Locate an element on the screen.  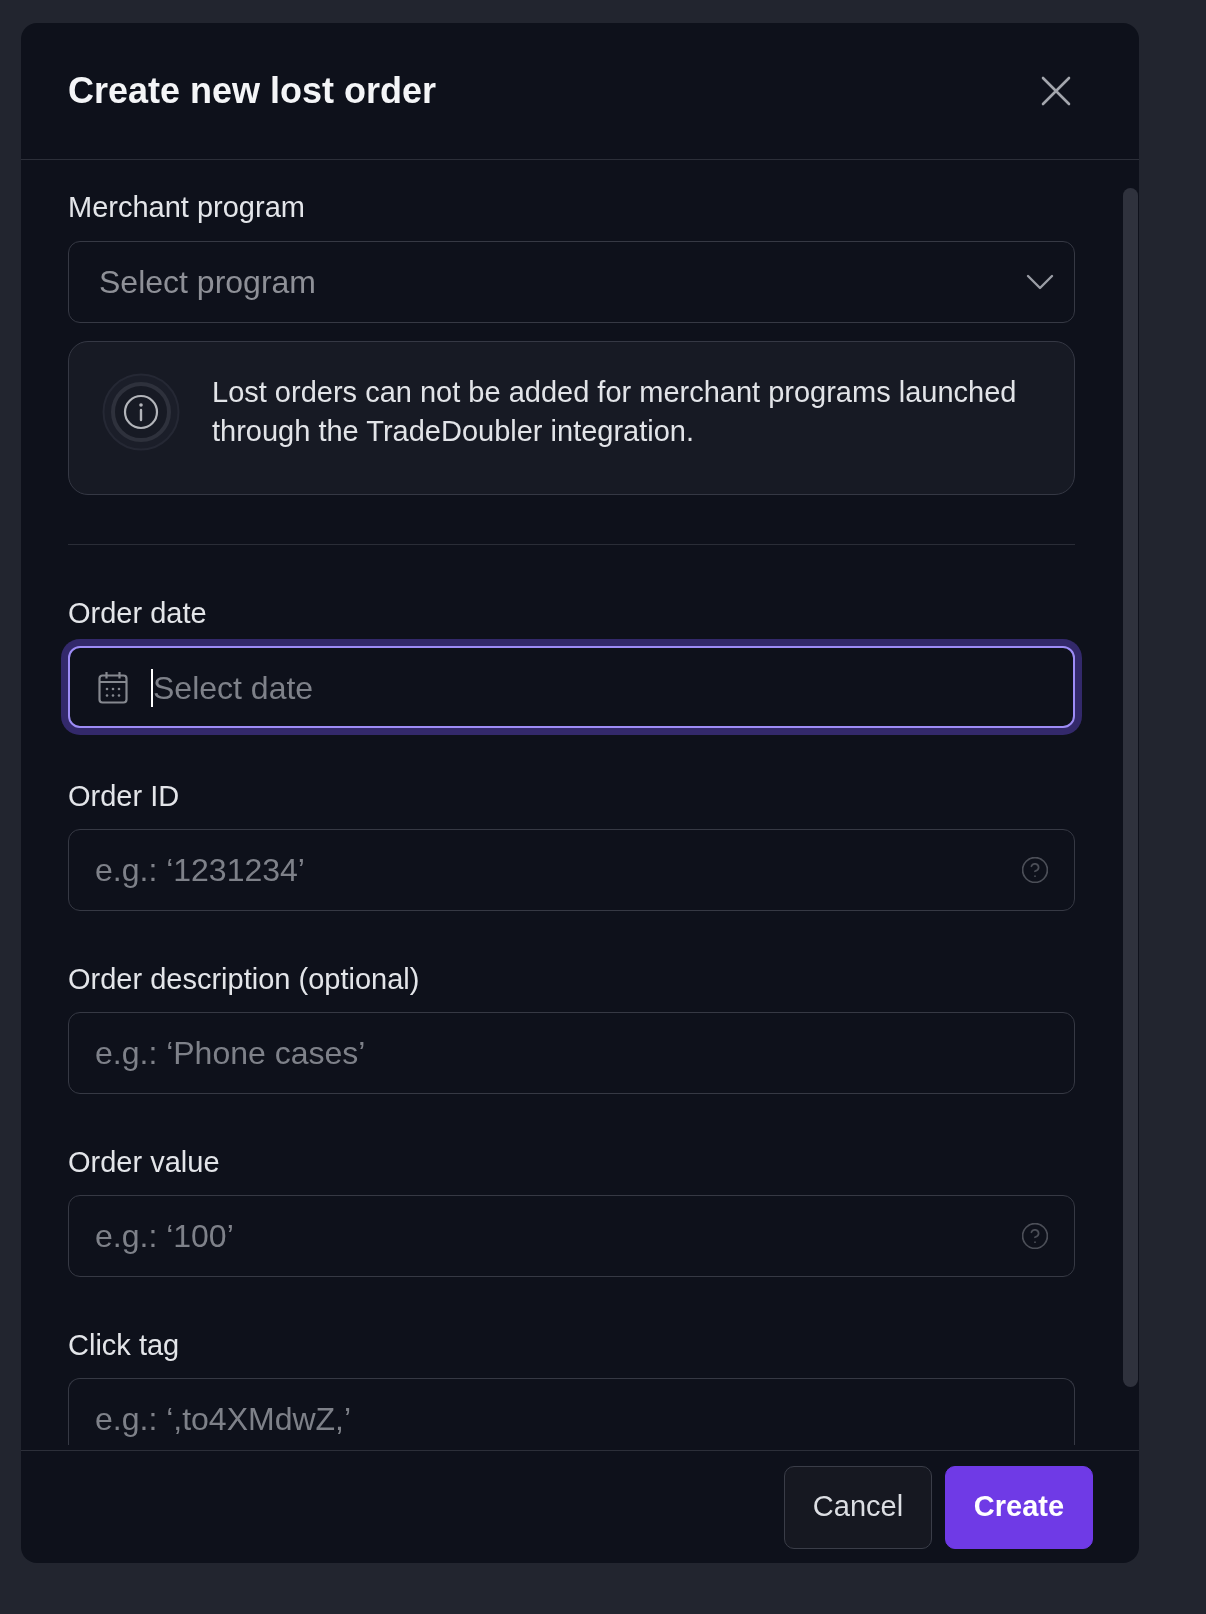
field-label: Order date is located at coordinates (137, 613).